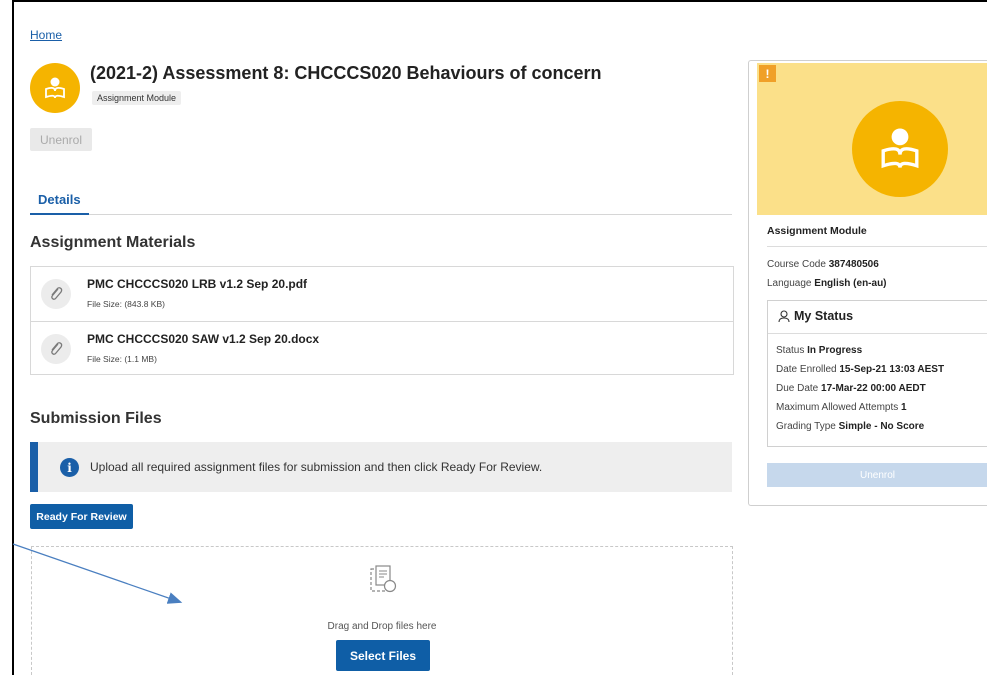  Describe the element at coordinates (790, 350) in the screenshot. I see `status-label: Status` at that location.